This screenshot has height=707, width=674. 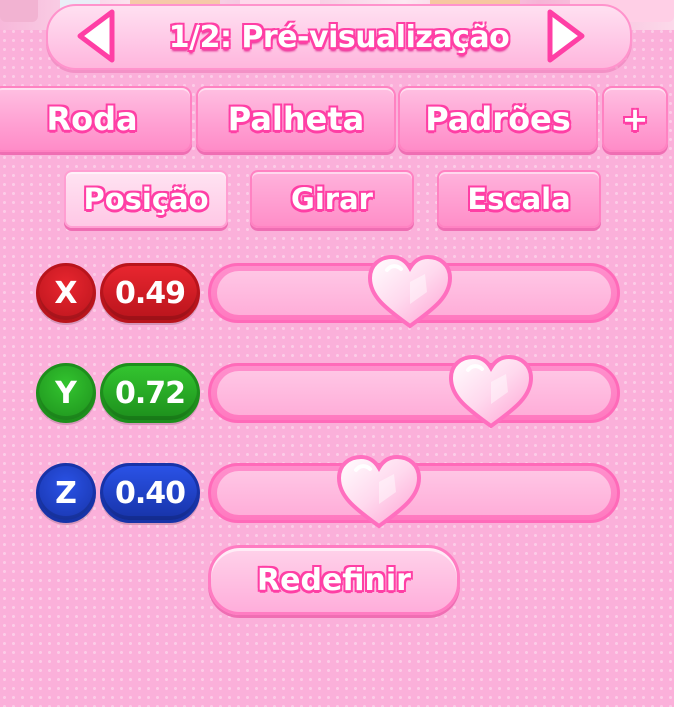 I want to click on z-axis-label: Z, so click(x=66, y=493).